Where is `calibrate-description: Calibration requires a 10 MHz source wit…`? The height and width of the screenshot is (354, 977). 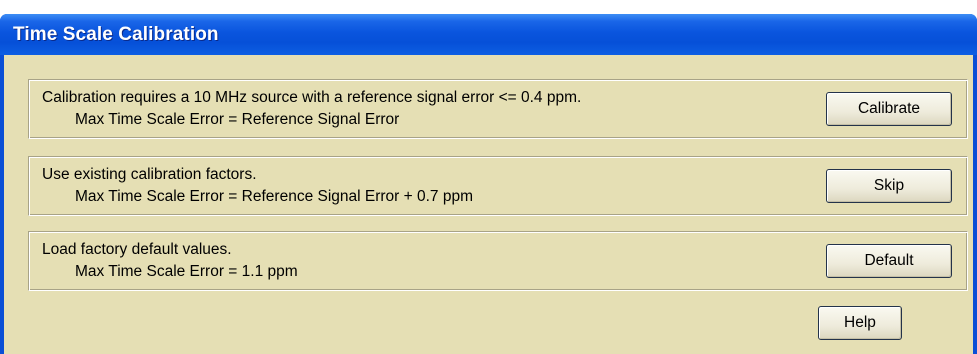 calibrate-description: Calibration requires a 10 MHz source wit… is located at coordinates (312, 97).